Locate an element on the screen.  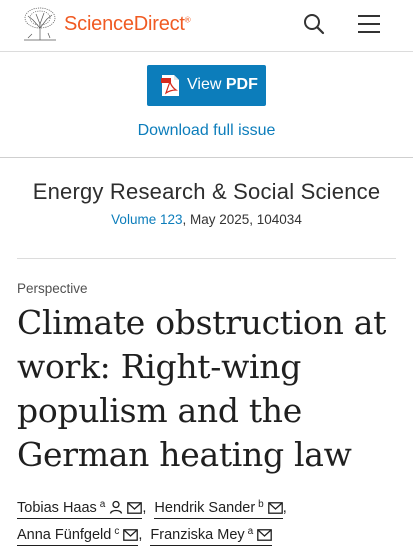
issue-info: , May 2025, 104034 is located at coordinates (242, 219).